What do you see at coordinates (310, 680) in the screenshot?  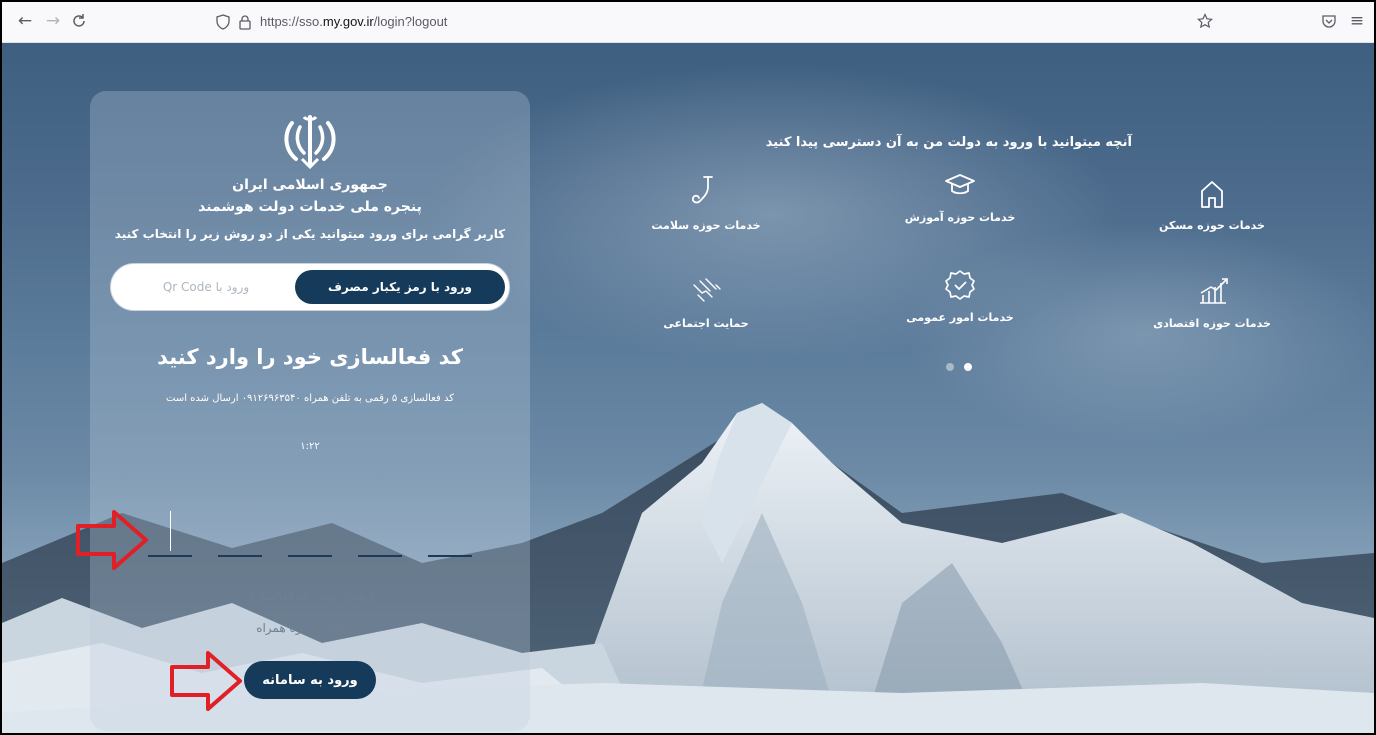 I see `login-submit-button: ورود به سامانه` at bounding box center [310, 680].